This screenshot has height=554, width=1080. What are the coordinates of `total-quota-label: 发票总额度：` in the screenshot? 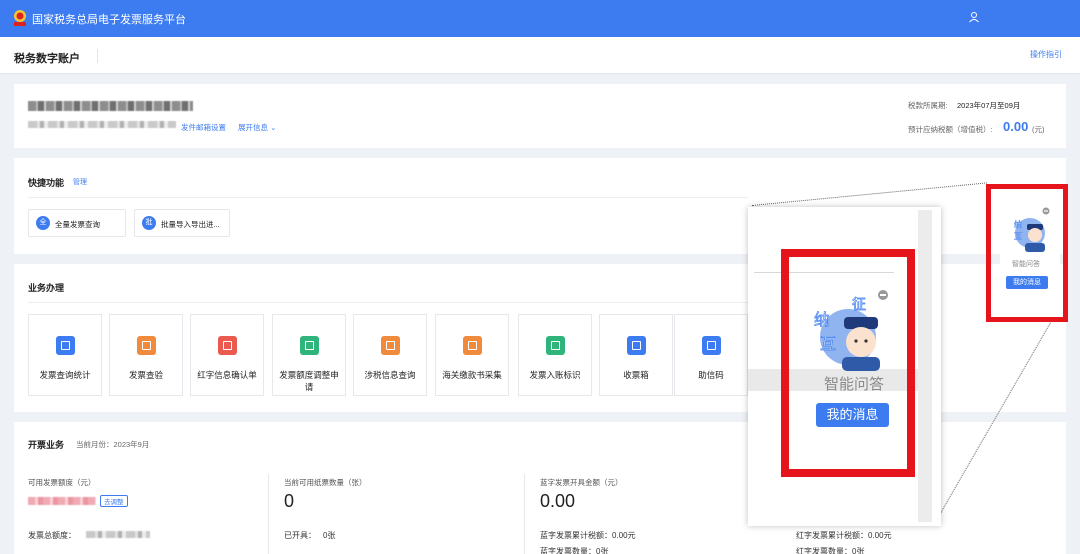 It's located at (52, 535).